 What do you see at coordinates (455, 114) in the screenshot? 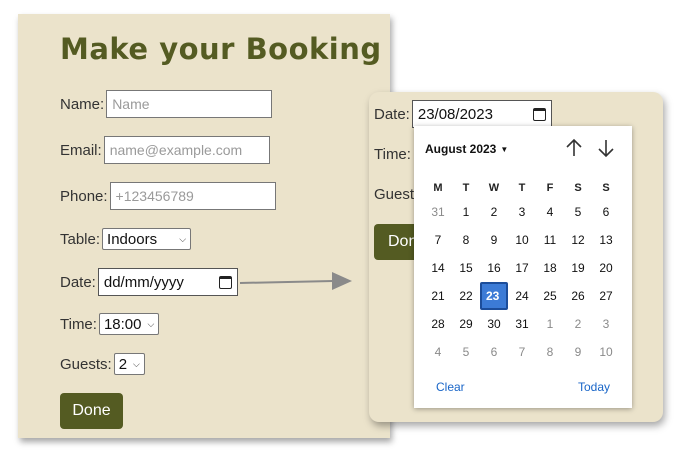
I see `zoom-date-value: 23/08/2023` at bounding box center [455, 114].